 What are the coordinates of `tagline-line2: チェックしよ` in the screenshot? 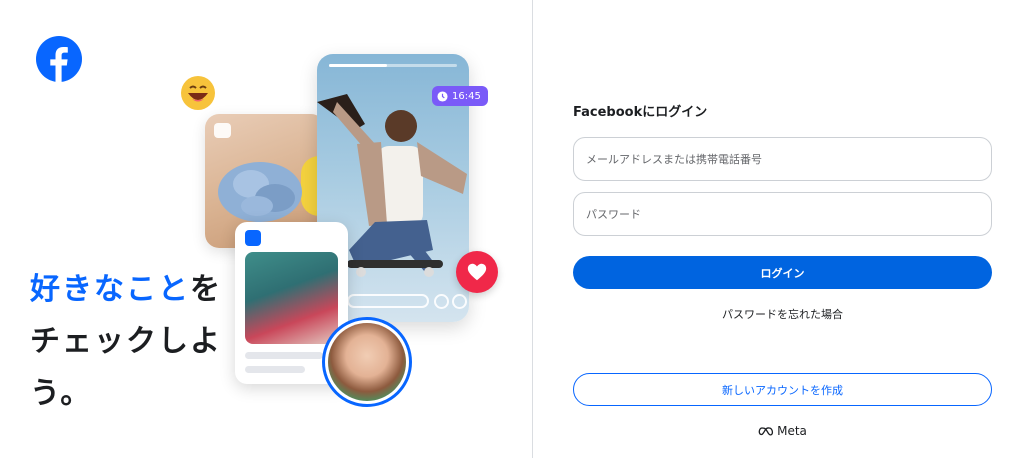 It's located at (126, 341).